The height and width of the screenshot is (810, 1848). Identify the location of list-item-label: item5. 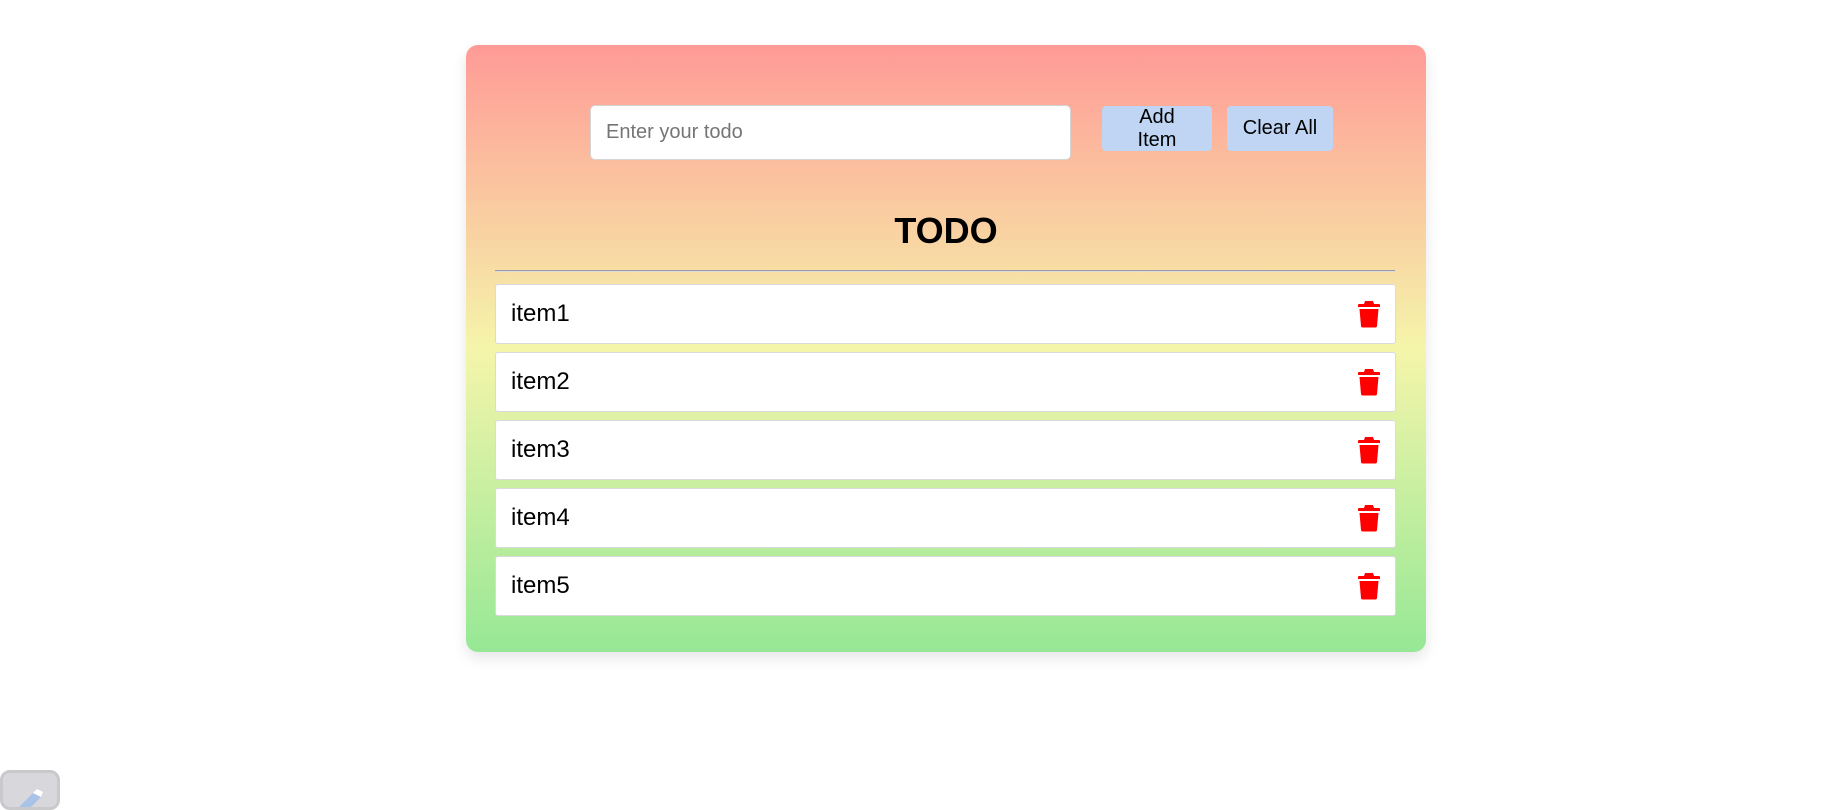
(540, 585).